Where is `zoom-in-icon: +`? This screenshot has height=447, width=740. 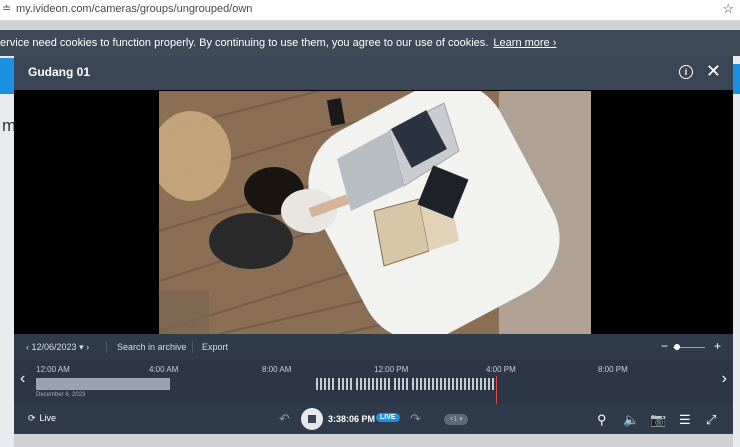
zoom-in-icon: + is located at coordinates (717, 346).